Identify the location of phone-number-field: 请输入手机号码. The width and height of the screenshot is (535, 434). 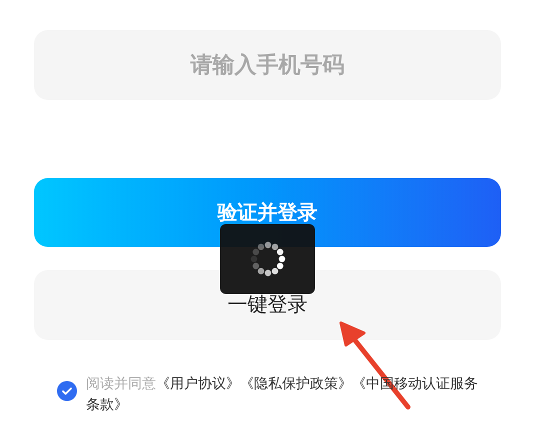
(267, 65).